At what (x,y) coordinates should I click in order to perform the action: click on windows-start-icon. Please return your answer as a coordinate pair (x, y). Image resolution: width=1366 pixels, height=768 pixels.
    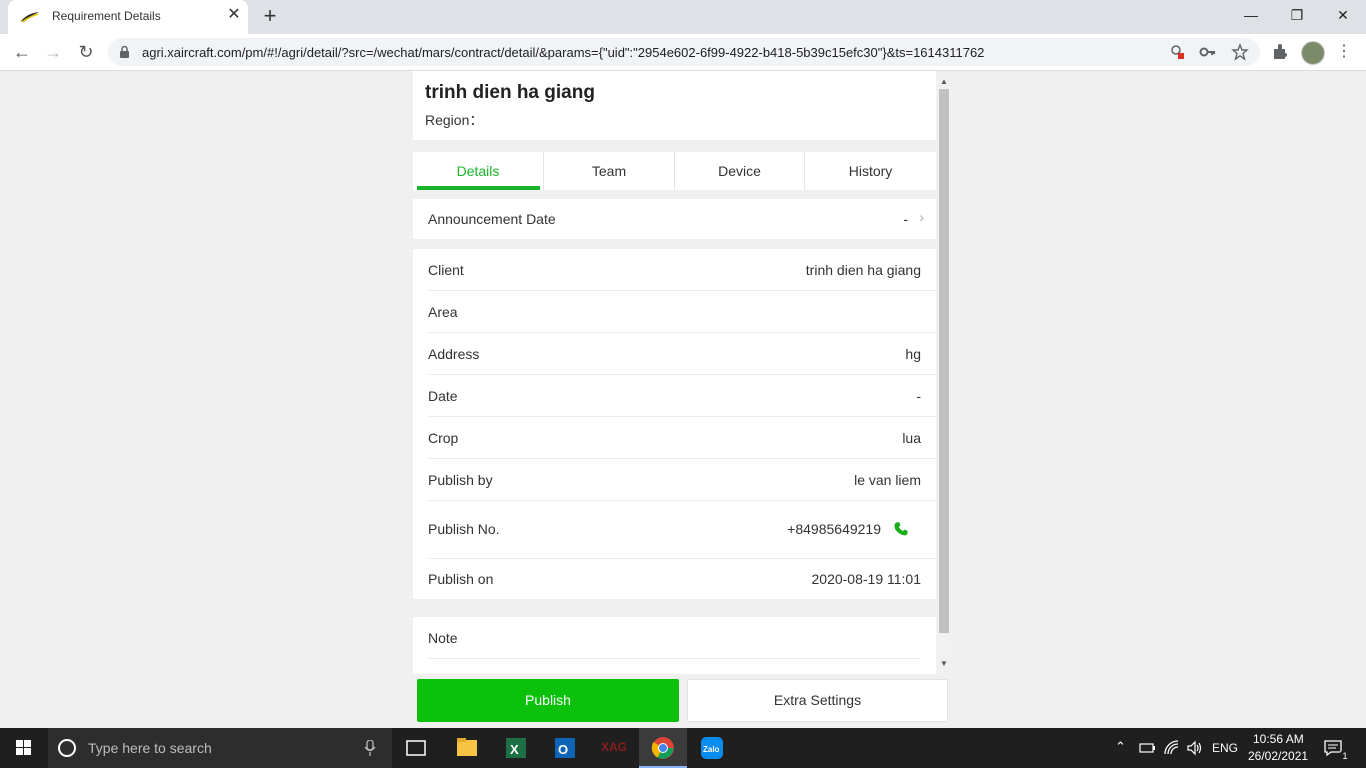
    Looking at the image, I should click on (24, 748).